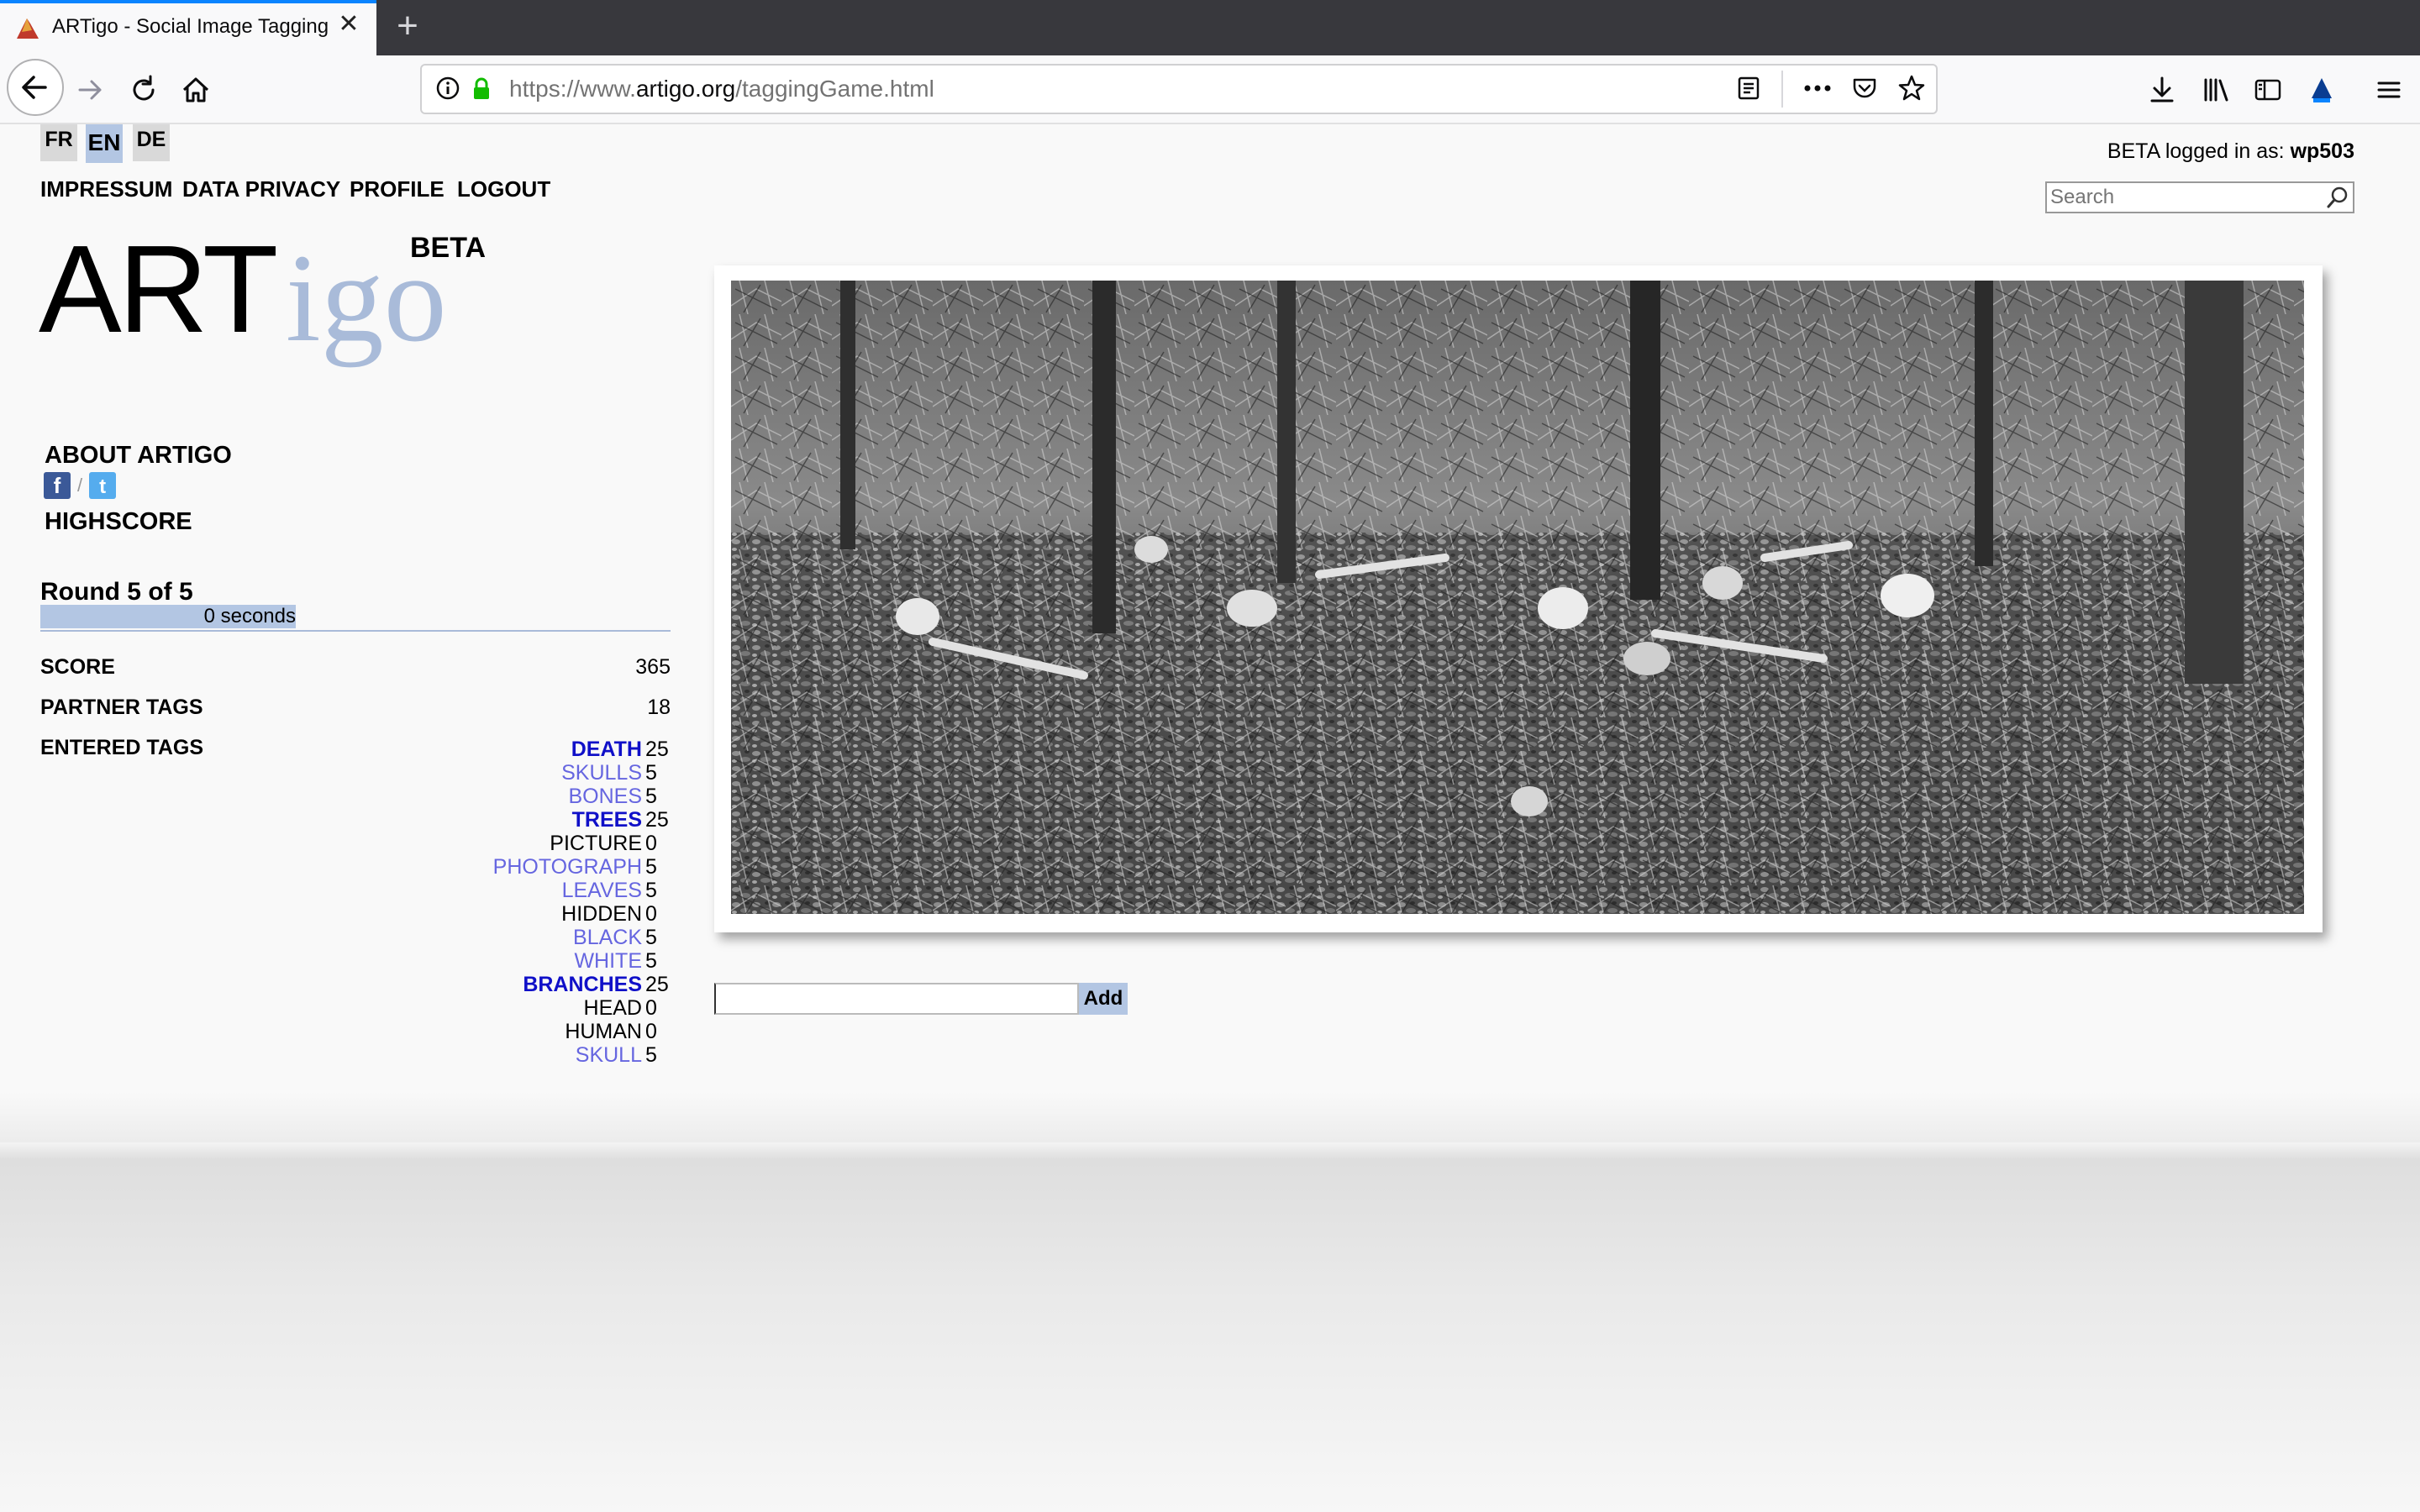 The image size is (2420, 1512). What do you see at coordinates (503, 189) in the screenshot?
I see `logout-link: LOGOUT` at bounding box center [503, 189].